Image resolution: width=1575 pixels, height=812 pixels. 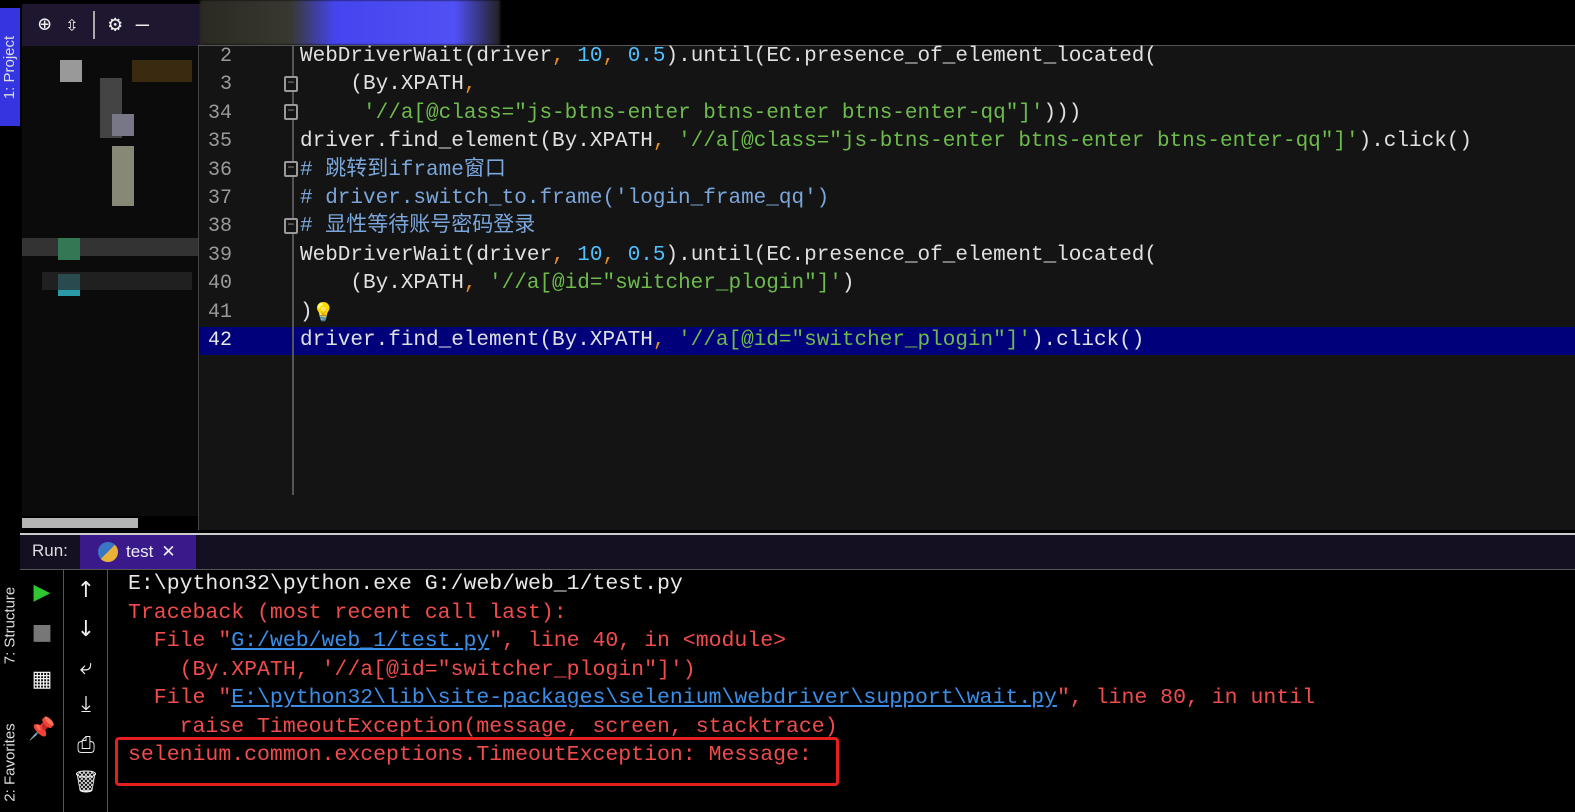 What do you see at coordinates (219, 227) in the screenshot?
I see `line-number: 38` at bounding box center [219, 227].